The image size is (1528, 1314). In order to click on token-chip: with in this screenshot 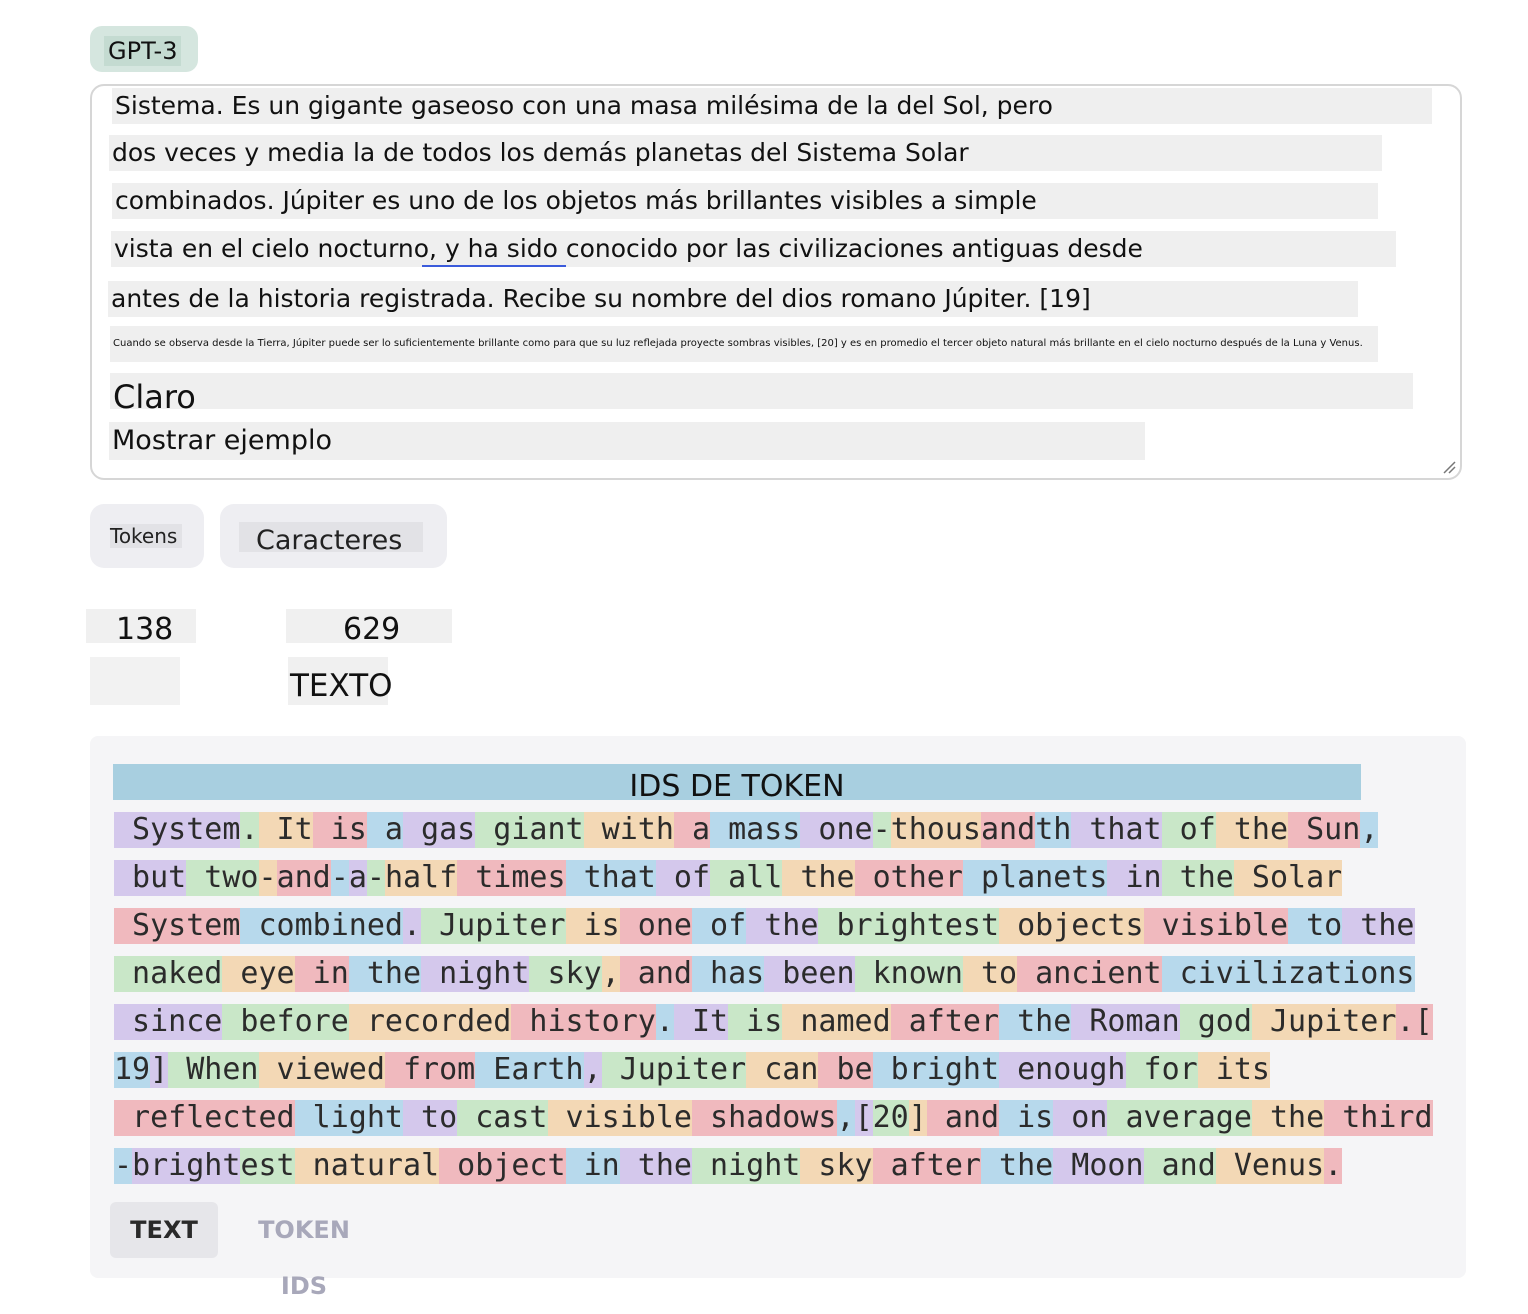, I will do `click(628, 830)`.